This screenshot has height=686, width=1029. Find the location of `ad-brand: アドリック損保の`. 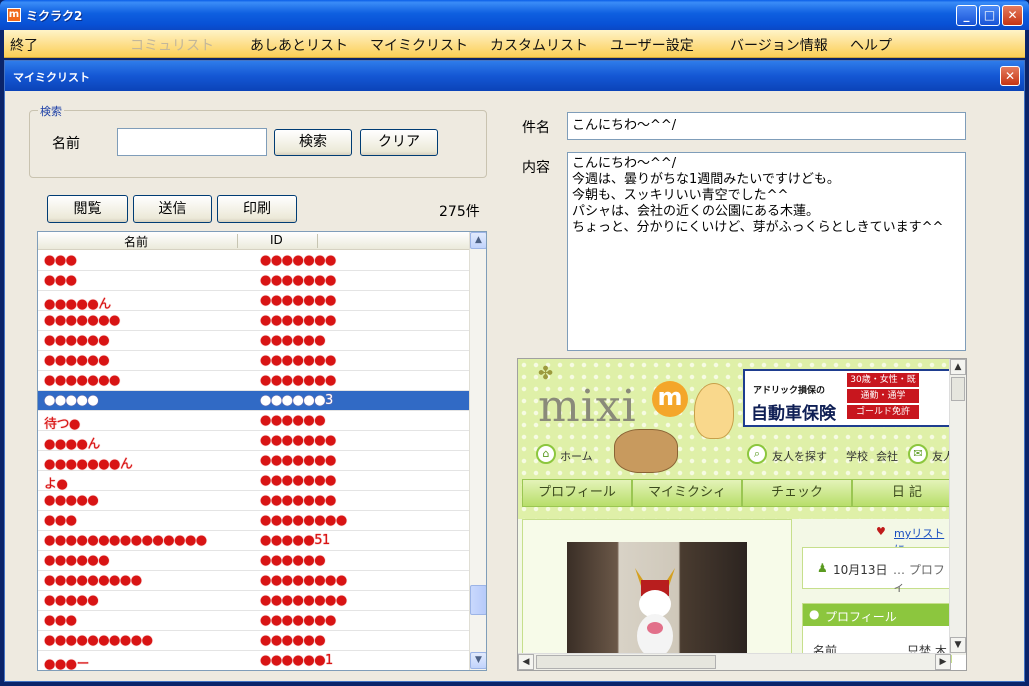

ad-brand: アドリック損保の is located at coordinates (789, 391).